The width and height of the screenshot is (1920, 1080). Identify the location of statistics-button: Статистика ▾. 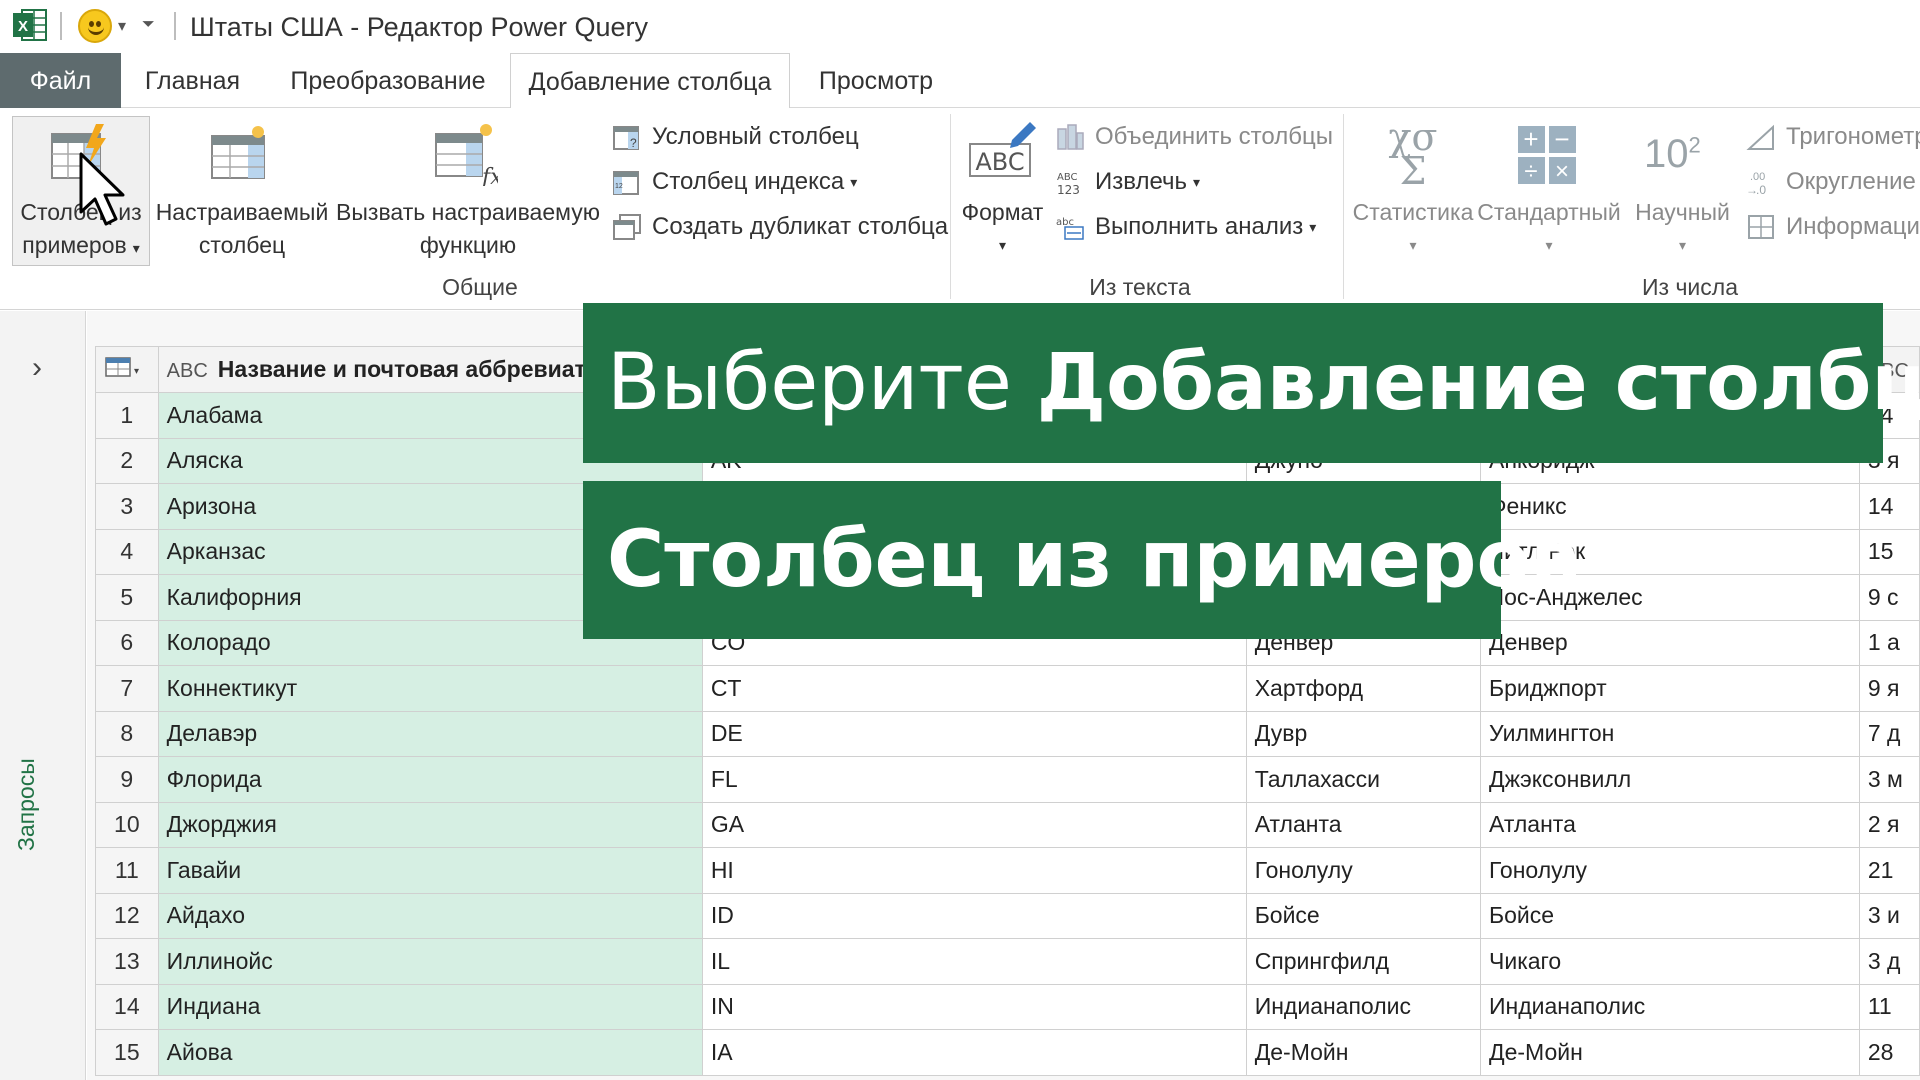
(1413, 229).